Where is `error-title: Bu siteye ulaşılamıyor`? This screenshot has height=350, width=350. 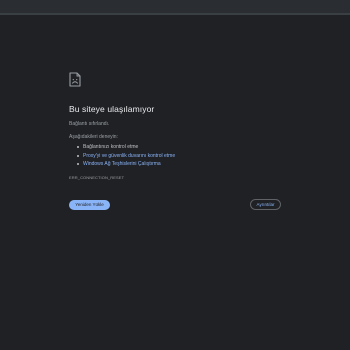 error-title: Bu siteye ulaşılamıyor is located at coordinates (112, 109).